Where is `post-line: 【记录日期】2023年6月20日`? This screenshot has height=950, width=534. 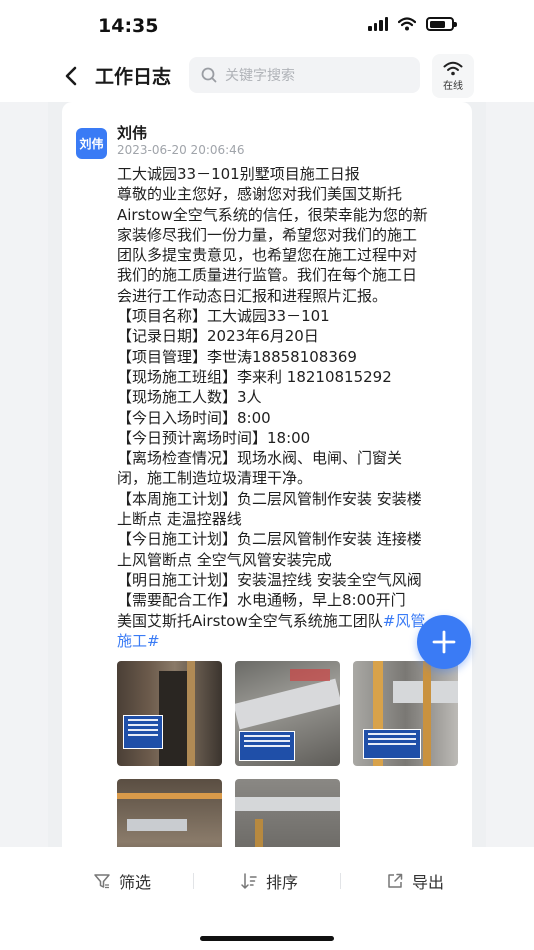 post-line: 【记录日期】2023年6月20日 is located at coordinates (218, 336).